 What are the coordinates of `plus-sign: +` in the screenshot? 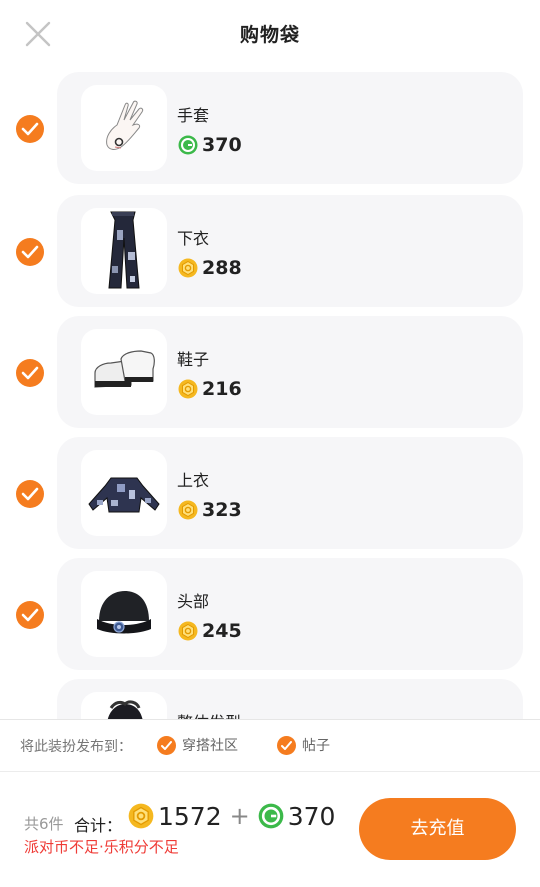 It's located at (239, 816).